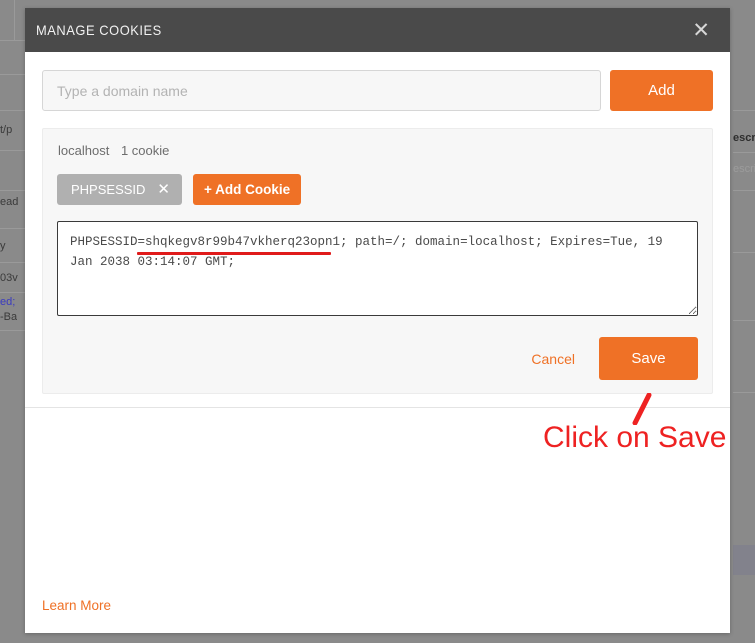 This screenshot has width=755, height=643. I want to click on save-button: Save, so click(648, 358).